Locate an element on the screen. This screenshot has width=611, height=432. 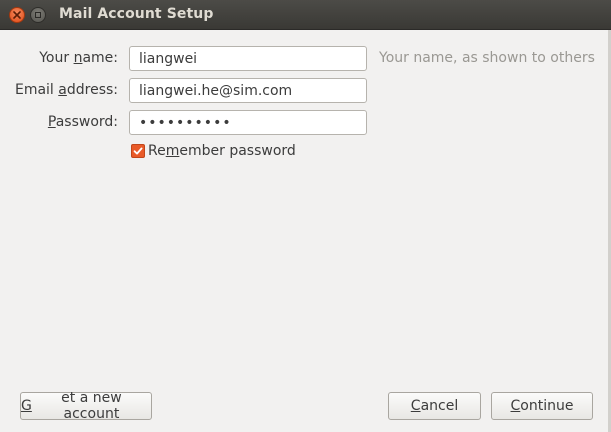
remember-label-text: Re is located at coordinates (157, 151).